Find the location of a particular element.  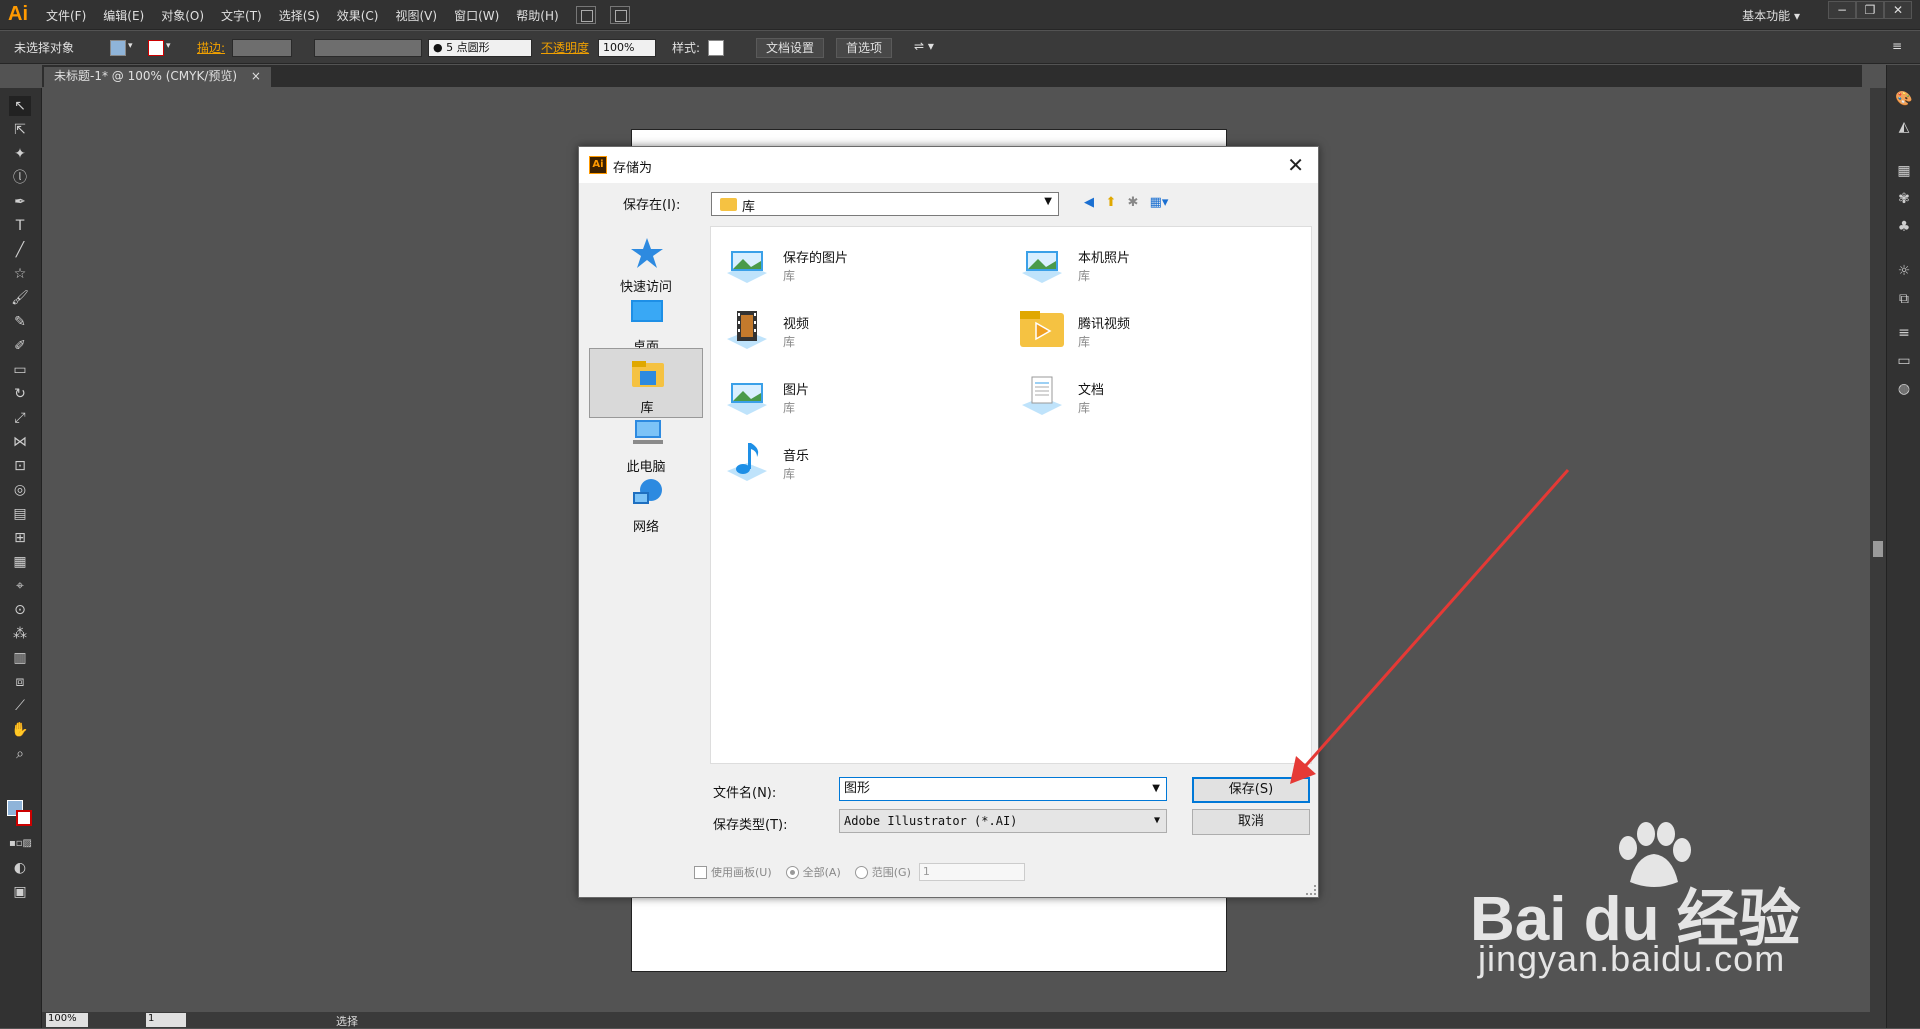

menu-select: 选择(S) is located at coordinates (299, 15).